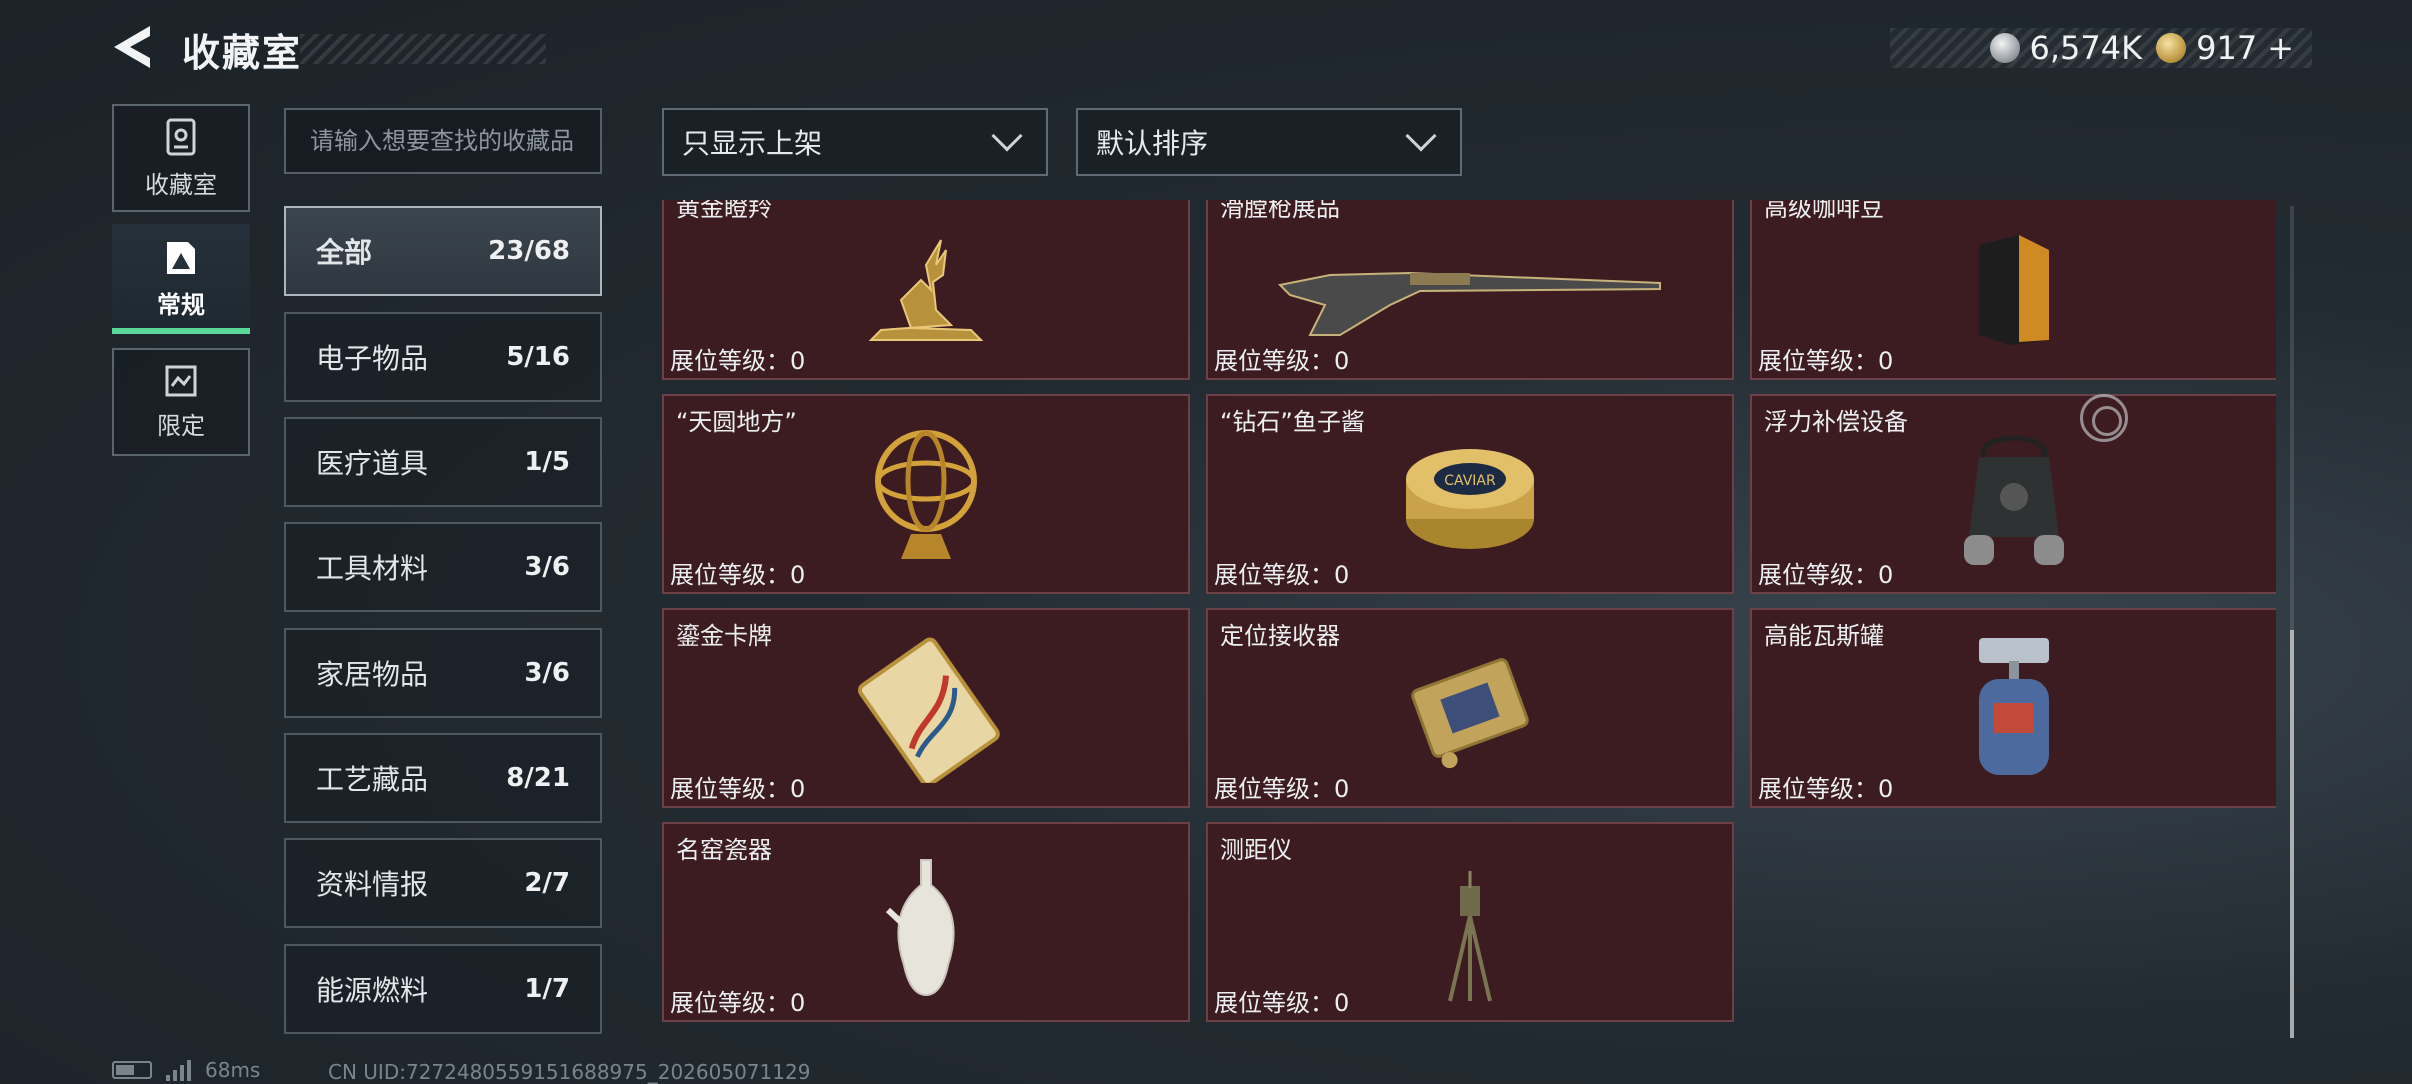  I want to click on item-name: 滑膛枪展品, so click(1280, 211).